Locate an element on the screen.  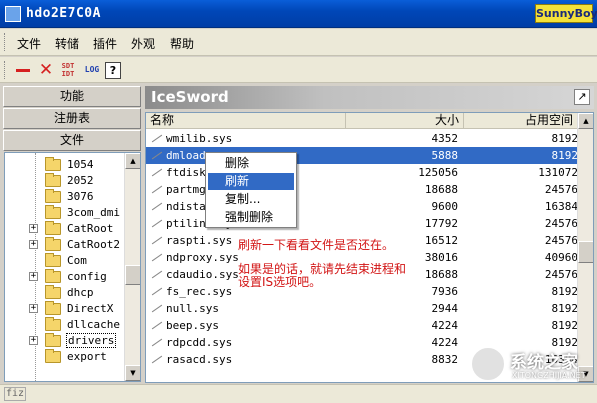
sdt-idt-icon: SDT IDT is located at coordinates (68, 70).